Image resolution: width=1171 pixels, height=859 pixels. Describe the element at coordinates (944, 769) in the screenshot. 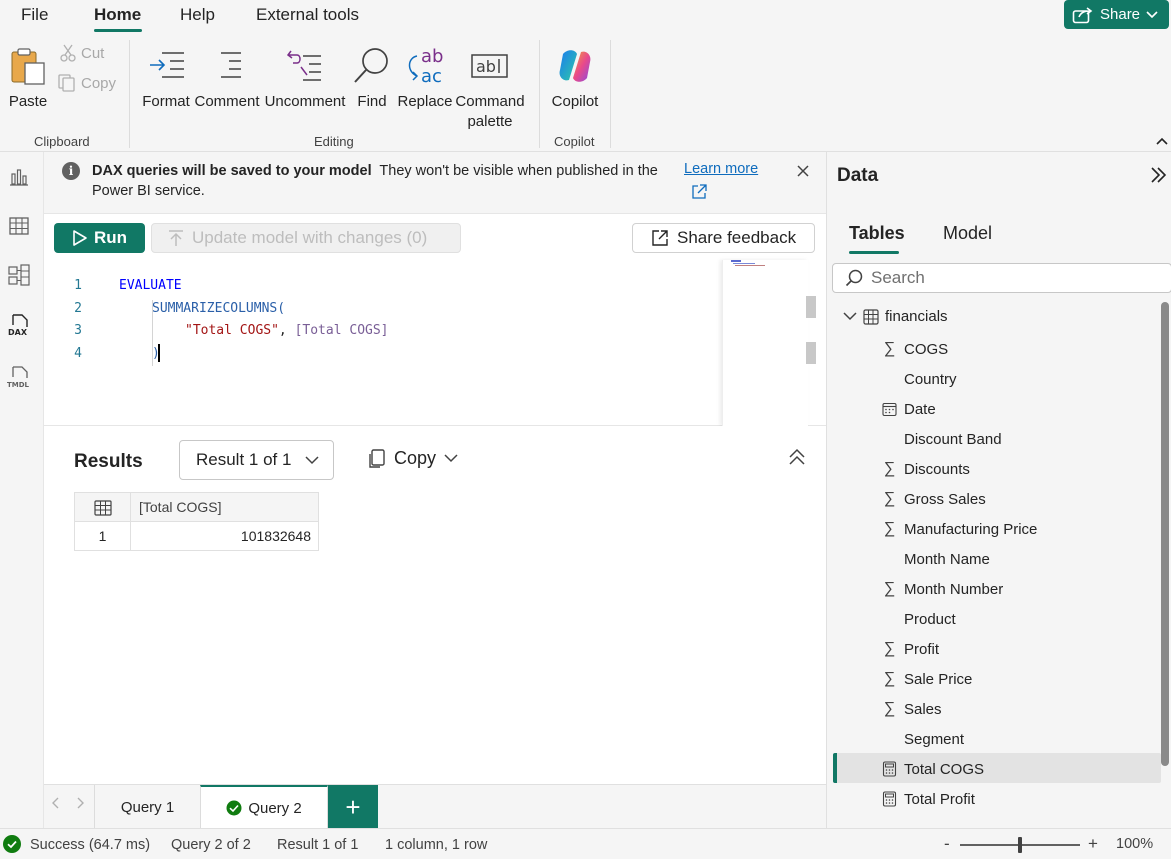

I see `field-label: Total COGS` at that location.